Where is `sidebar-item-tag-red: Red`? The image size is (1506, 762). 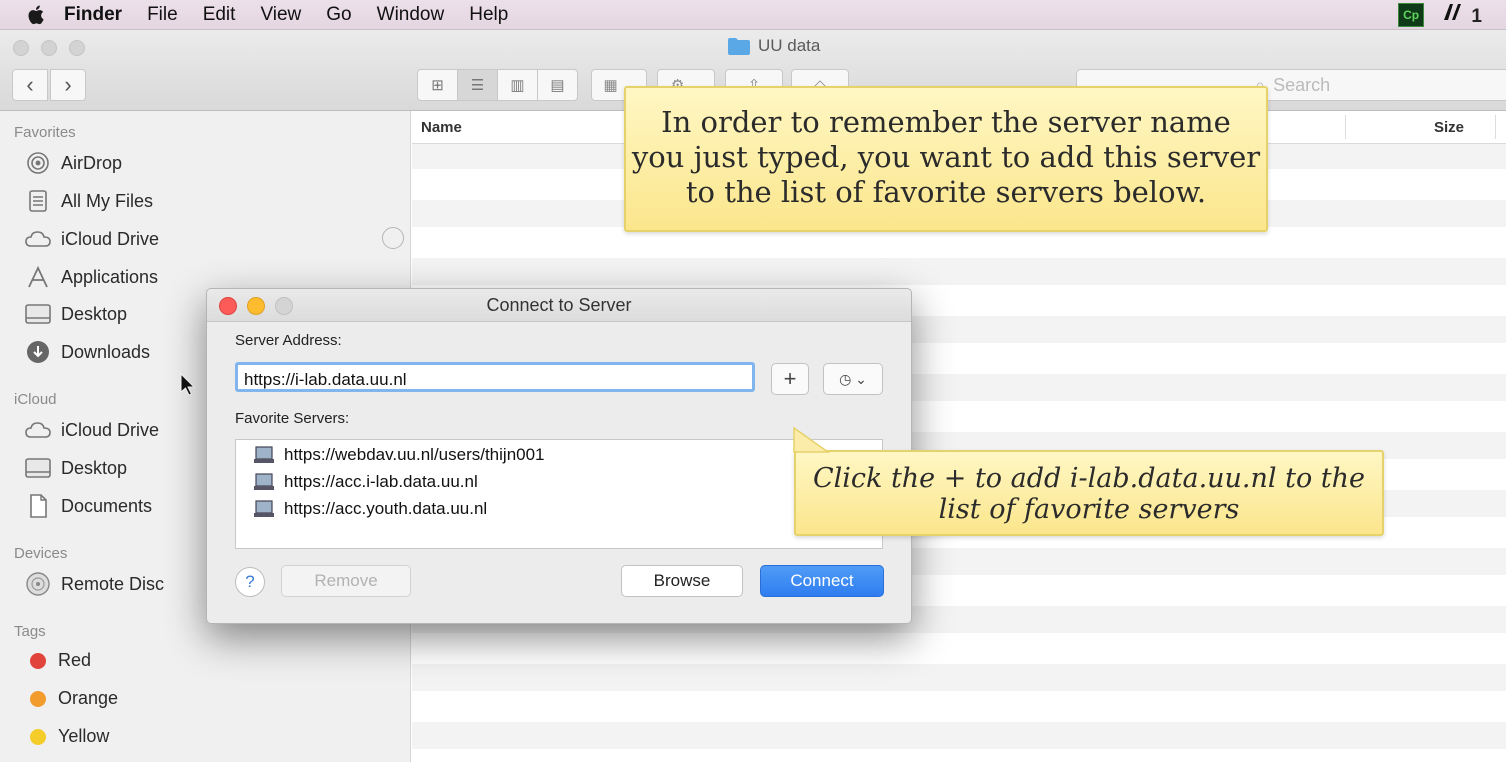 sidebar-item-tag-red: Red is located at coordinates (57, 660).